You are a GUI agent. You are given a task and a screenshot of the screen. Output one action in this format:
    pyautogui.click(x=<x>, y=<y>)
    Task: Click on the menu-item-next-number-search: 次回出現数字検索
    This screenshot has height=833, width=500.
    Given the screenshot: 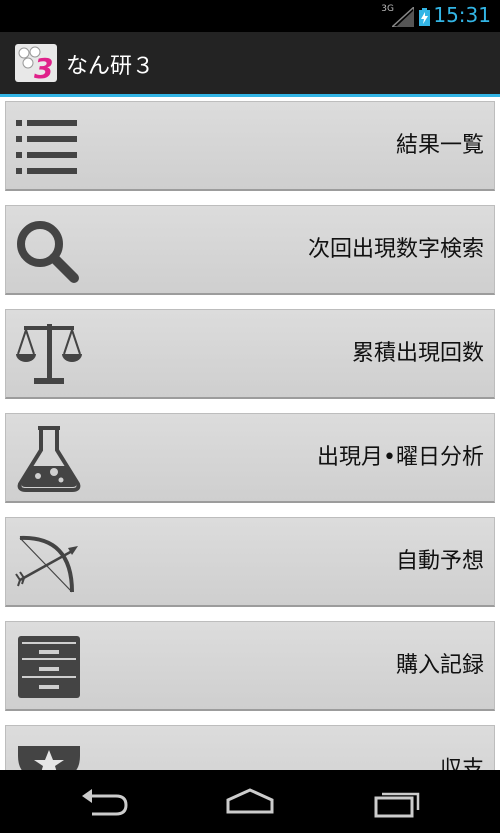 What is the action you would take?
    pyautogui.click(x=250, y=250)
    